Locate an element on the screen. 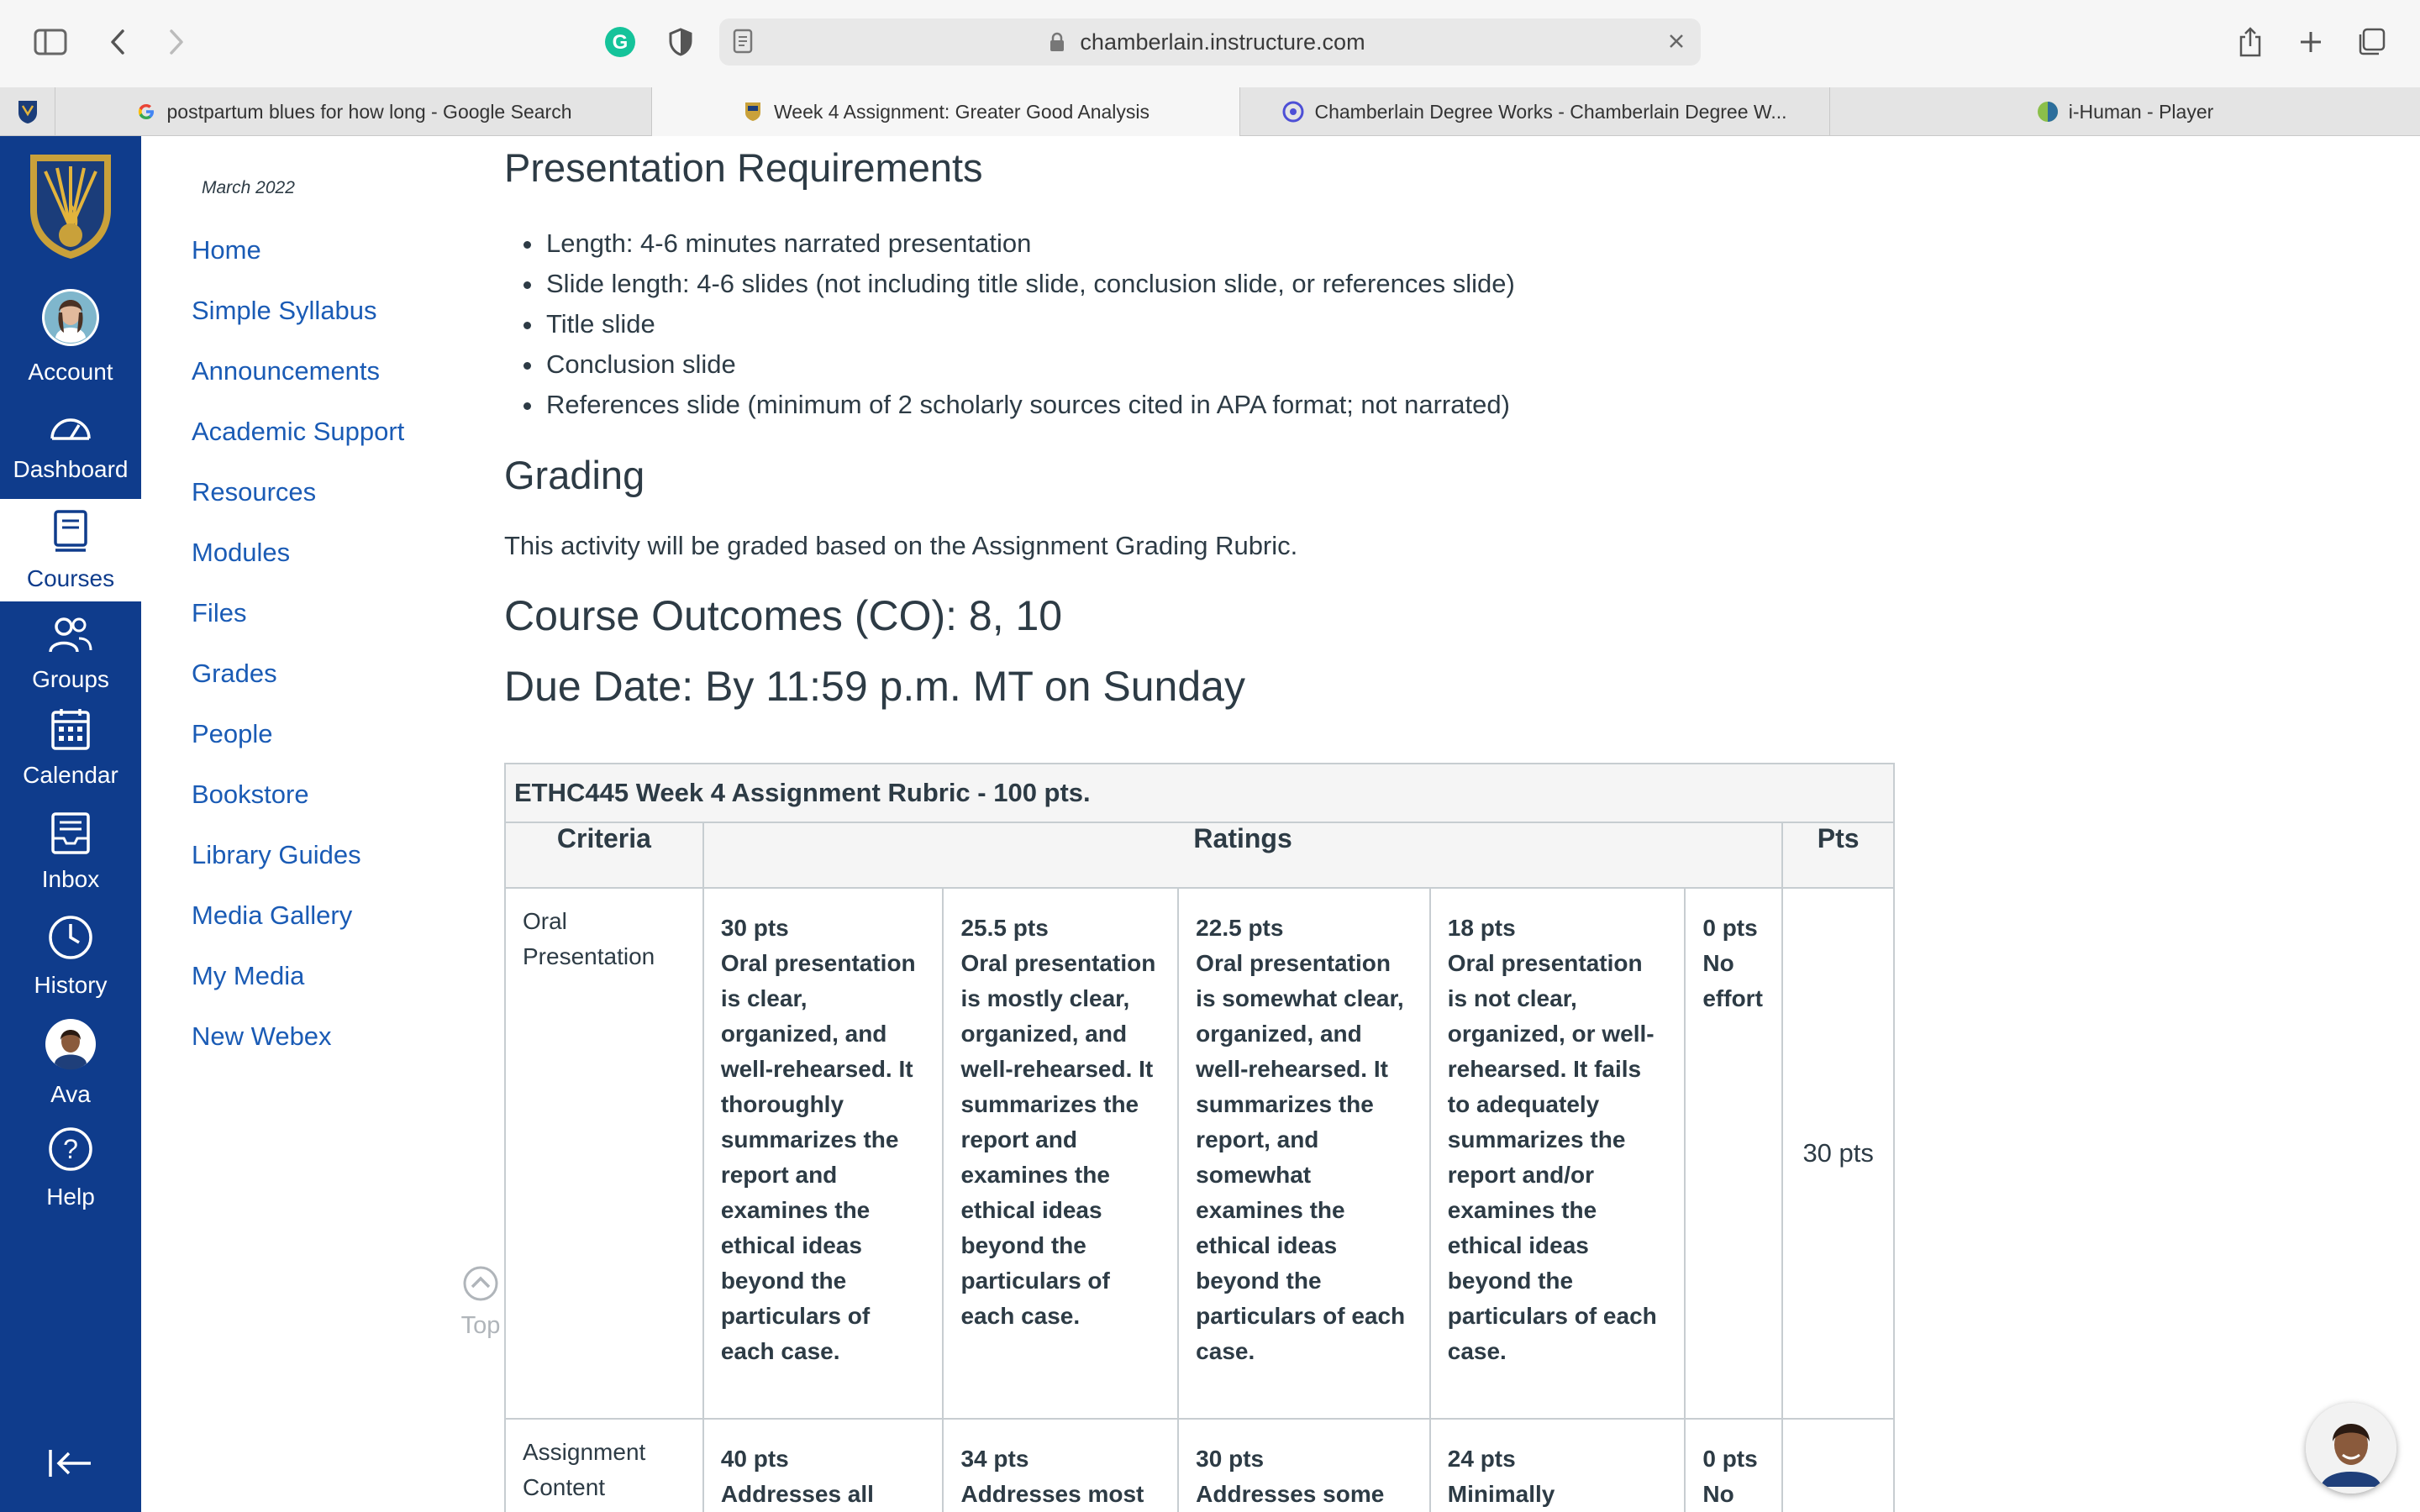 The height and width of the screenshot is (1512, 2420). nav-label: Account is located at coordinates (70, 372).